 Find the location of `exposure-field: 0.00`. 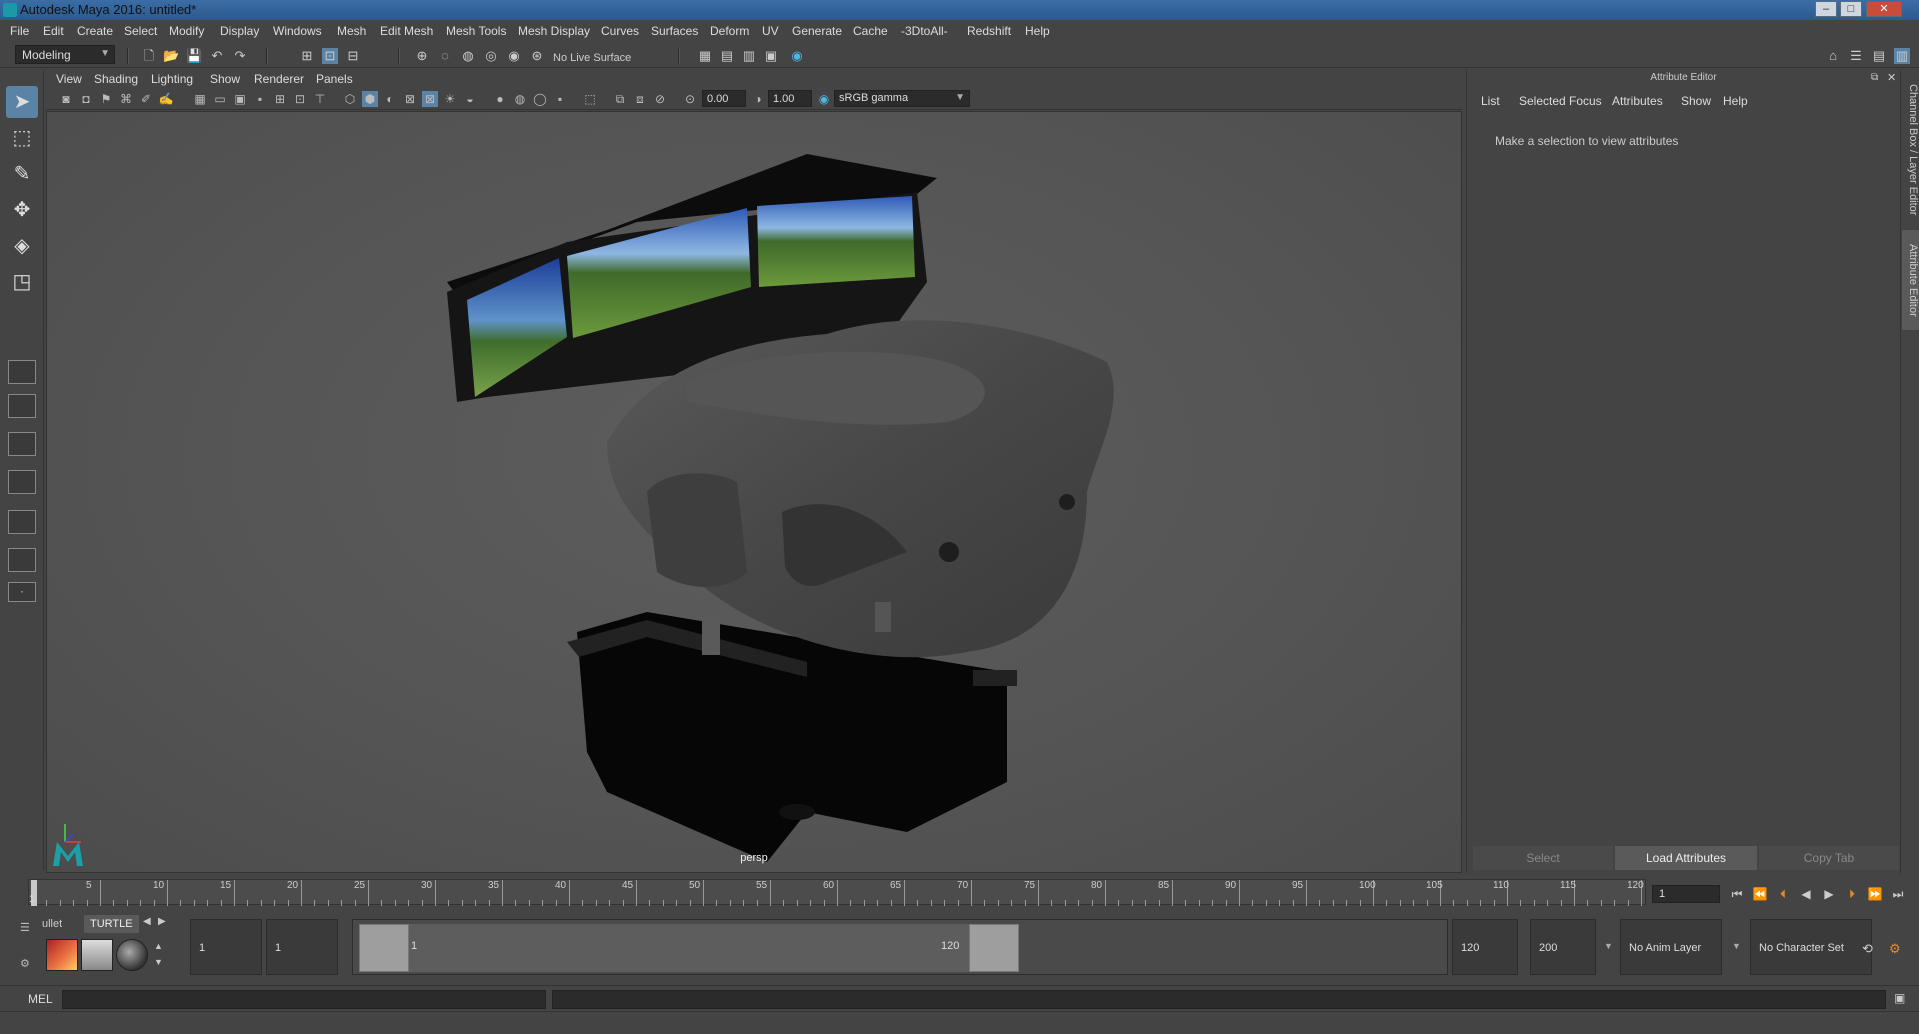

exposure-field: 0.00 is located at coordinates (724, 98).